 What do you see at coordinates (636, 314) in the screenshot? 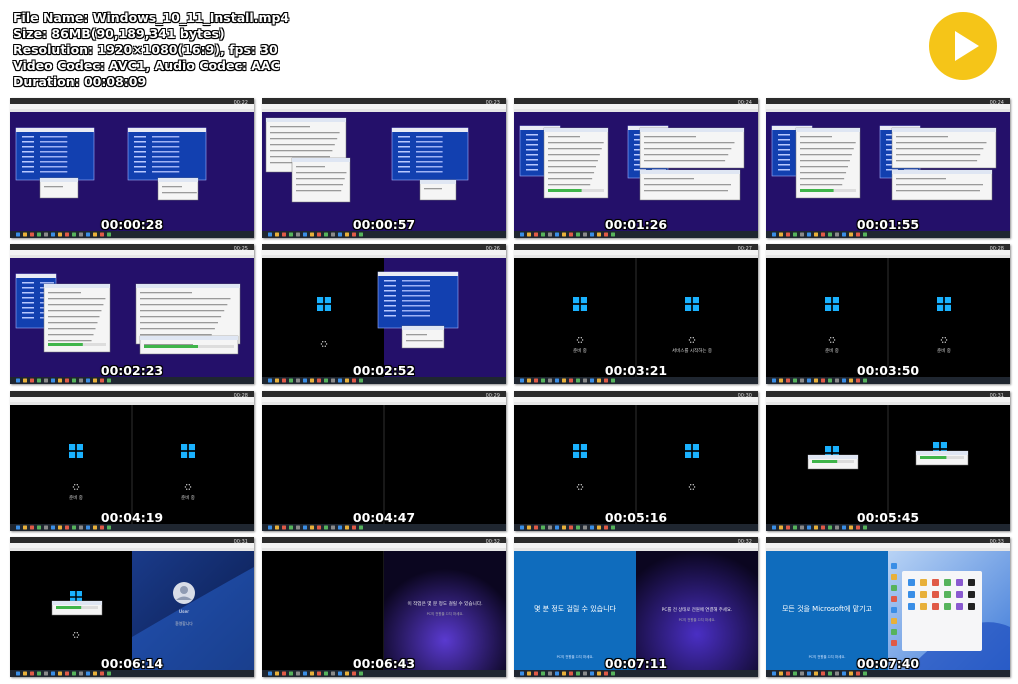
I see `video-thumbnail: 준비 중 서비스를 시작하는 중 00:27 00:03:21` at bounding box center [636, 314].